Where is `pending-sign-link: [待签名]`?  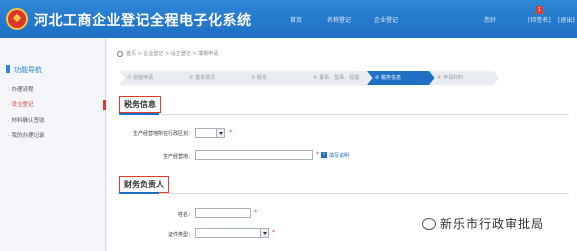
pending-sign-link: [待签名] is located at coordinates (539, 19).